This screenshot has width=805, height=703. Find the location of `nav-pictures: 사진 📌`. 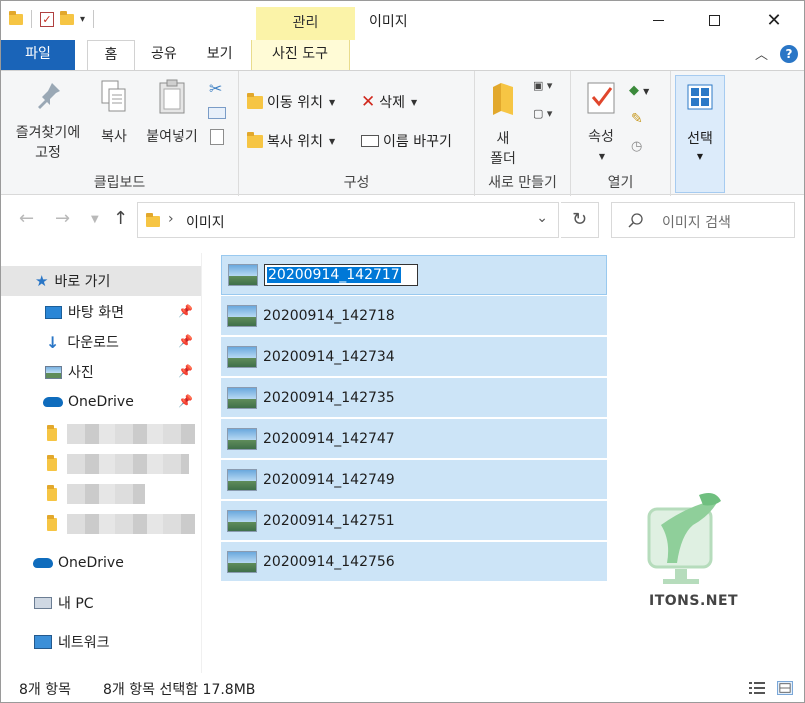

nav-pictures: 사진 📌 is located at coordinates (101, 372).